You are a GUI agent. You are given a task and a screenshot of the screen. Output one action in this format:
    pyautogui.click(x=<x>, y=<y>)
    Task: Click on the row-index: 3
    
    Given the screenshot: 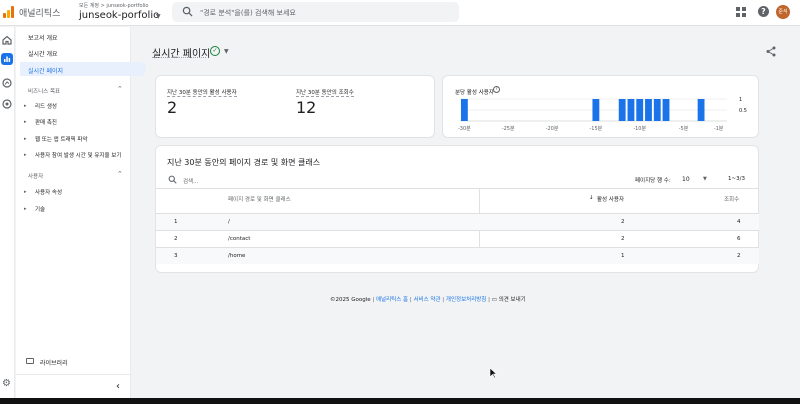 What is the action you would take?
    pyautogui.click(x=176, y=256)
    